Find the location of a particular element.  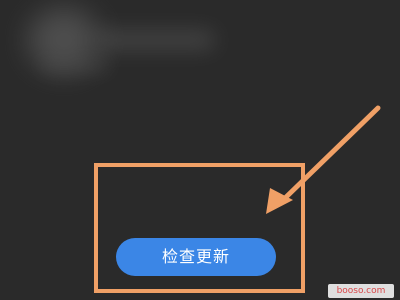

blurred-app-version is located at coordinates (75, 65).